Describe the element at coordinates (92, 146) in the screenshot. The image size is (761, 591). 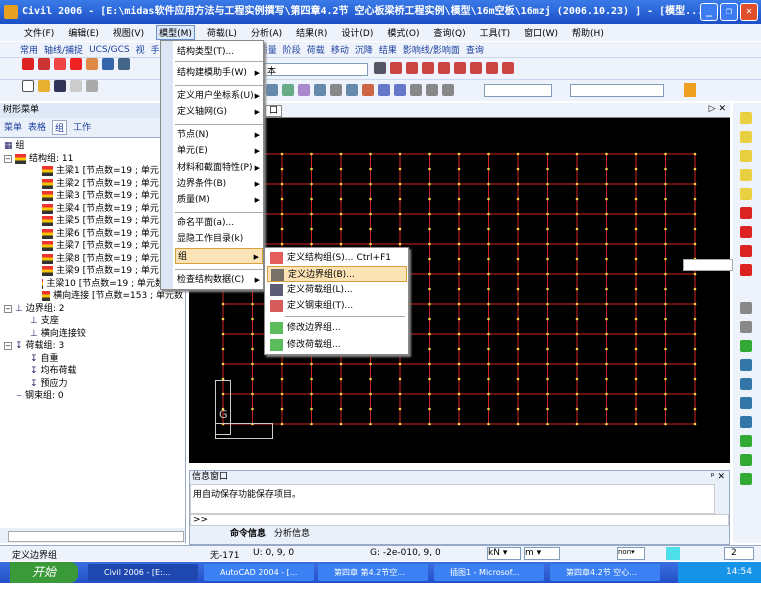
I see `tree-root: ▦ 组` at that location.